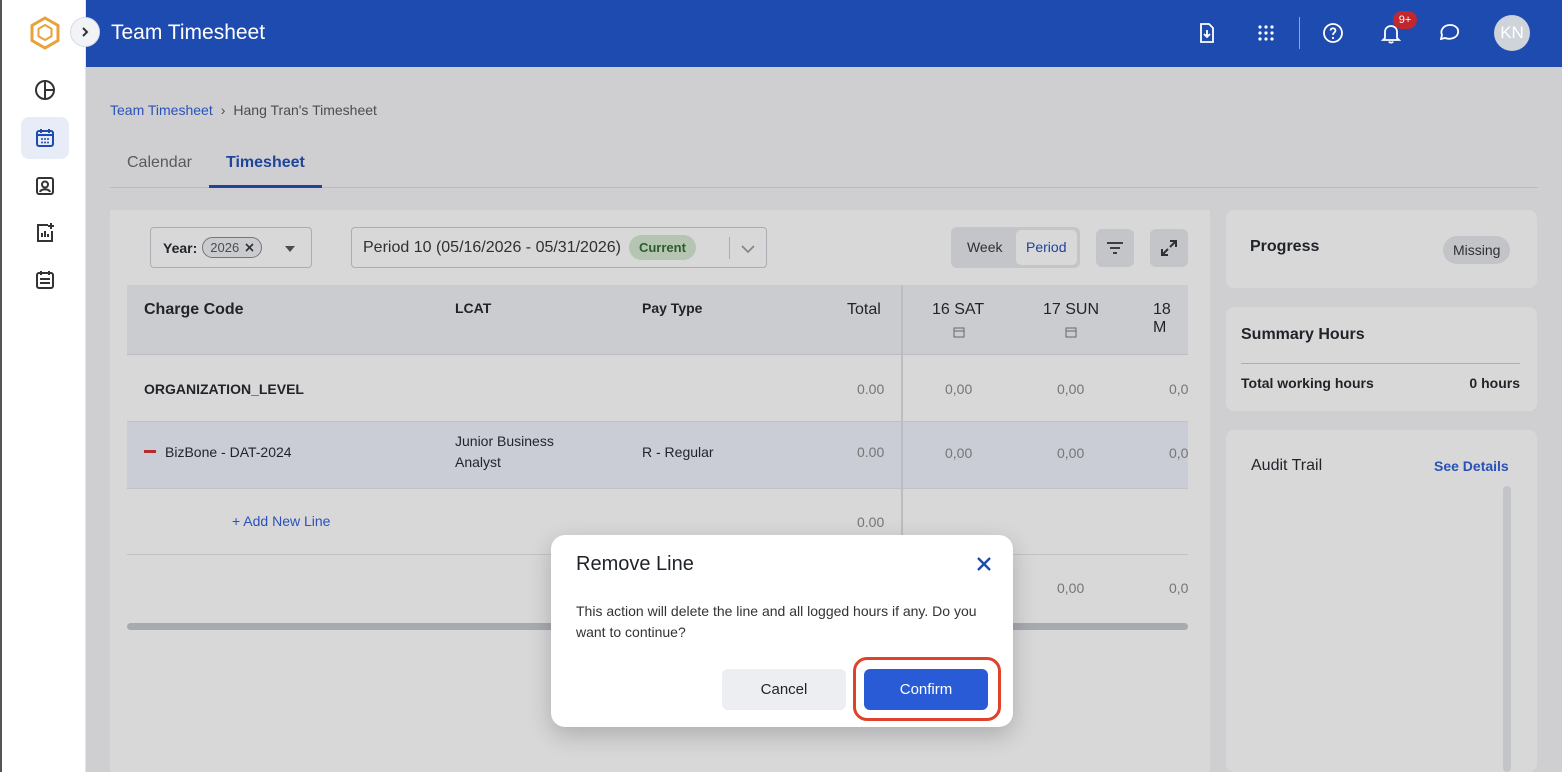  I want to click on help-icon, so click(1333, 33).